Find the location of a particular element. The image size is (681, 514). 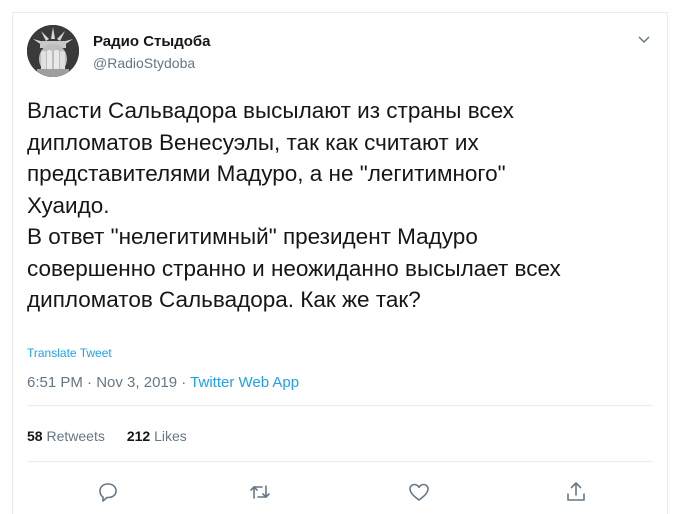

avatar-image is located at coordinates (53, 51).